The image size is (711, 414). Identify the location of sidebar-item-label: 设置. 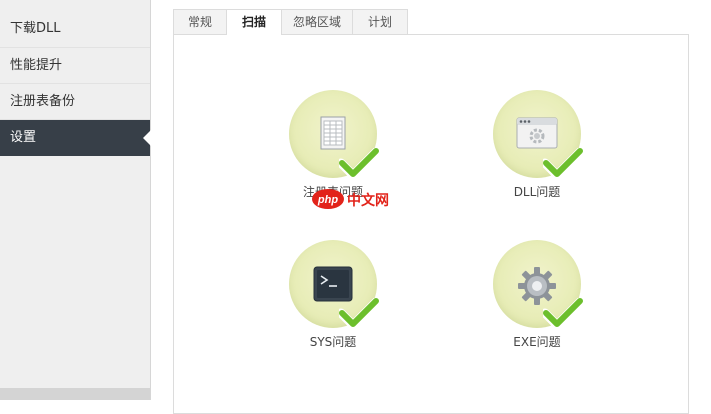
(23, 137).